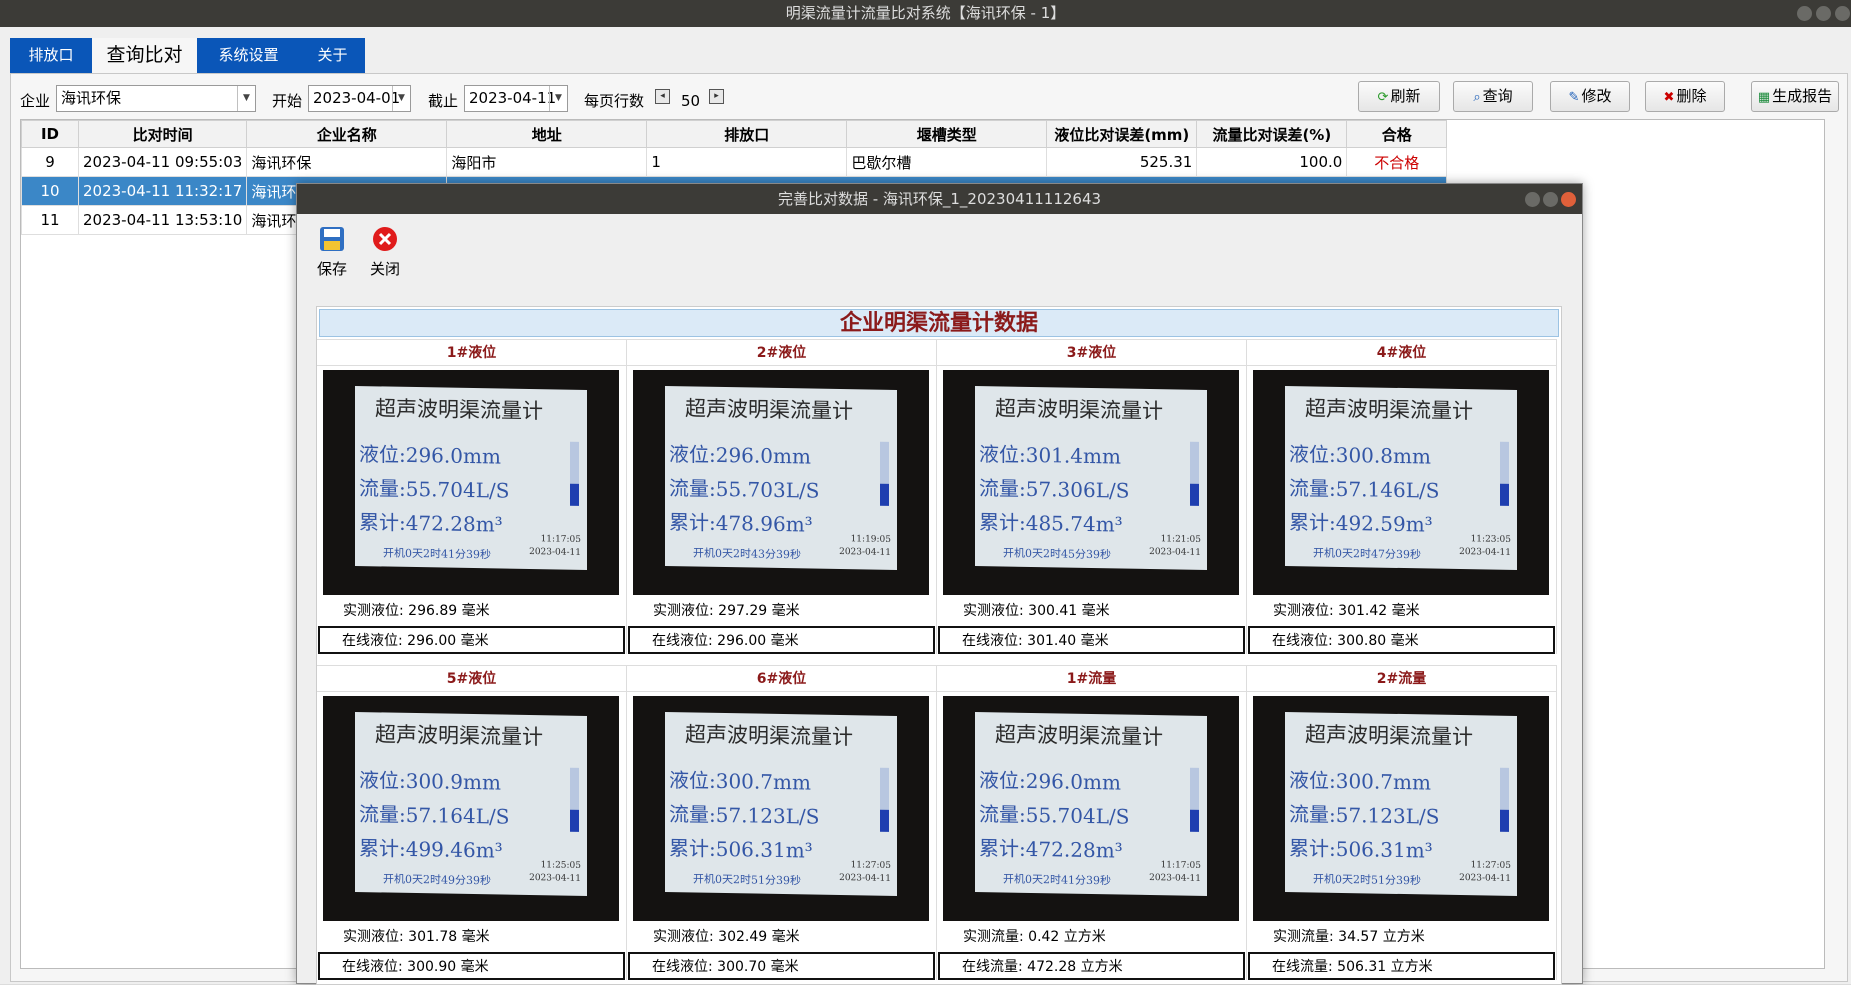 The width and height of the screenshot is (1851, 985). I want to click on measured-value: 301.78, so click(432, 937).